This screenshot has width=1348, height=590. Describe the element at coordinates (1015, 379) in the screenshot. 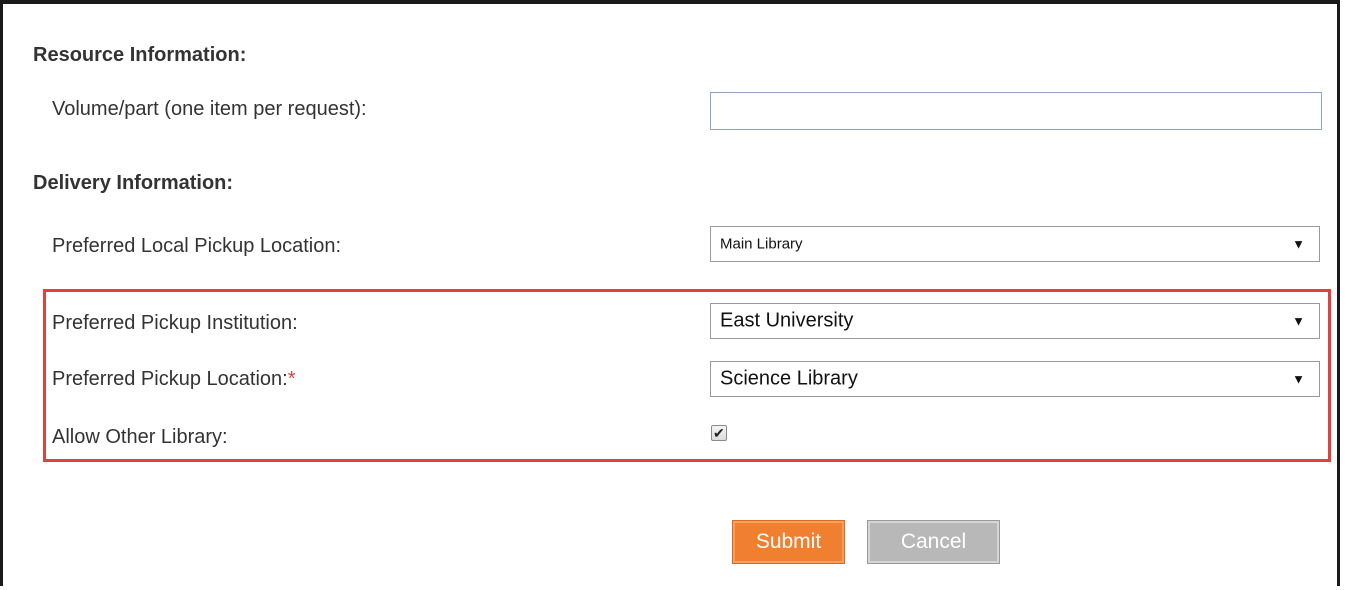

I see `pickup-location-select: Science Library ▼` at that location.